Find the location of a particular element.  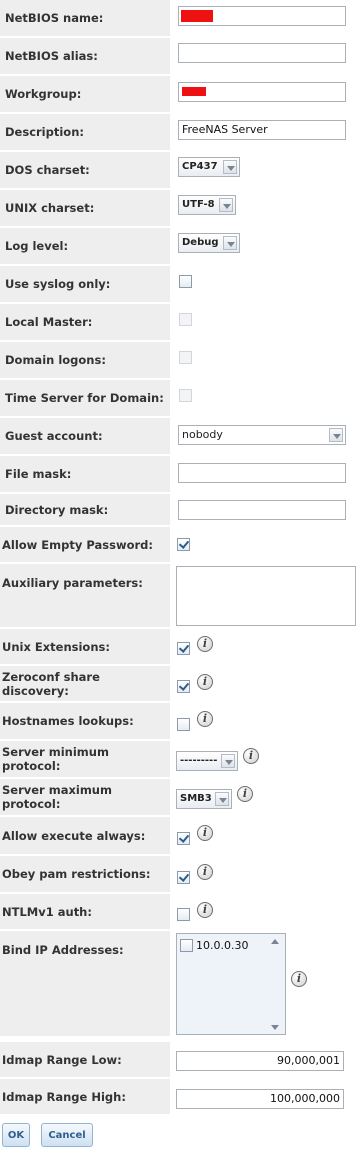

row-idmap-low: Idmap Range Low: 90,000,001 is located at coordinates (178, 1060).